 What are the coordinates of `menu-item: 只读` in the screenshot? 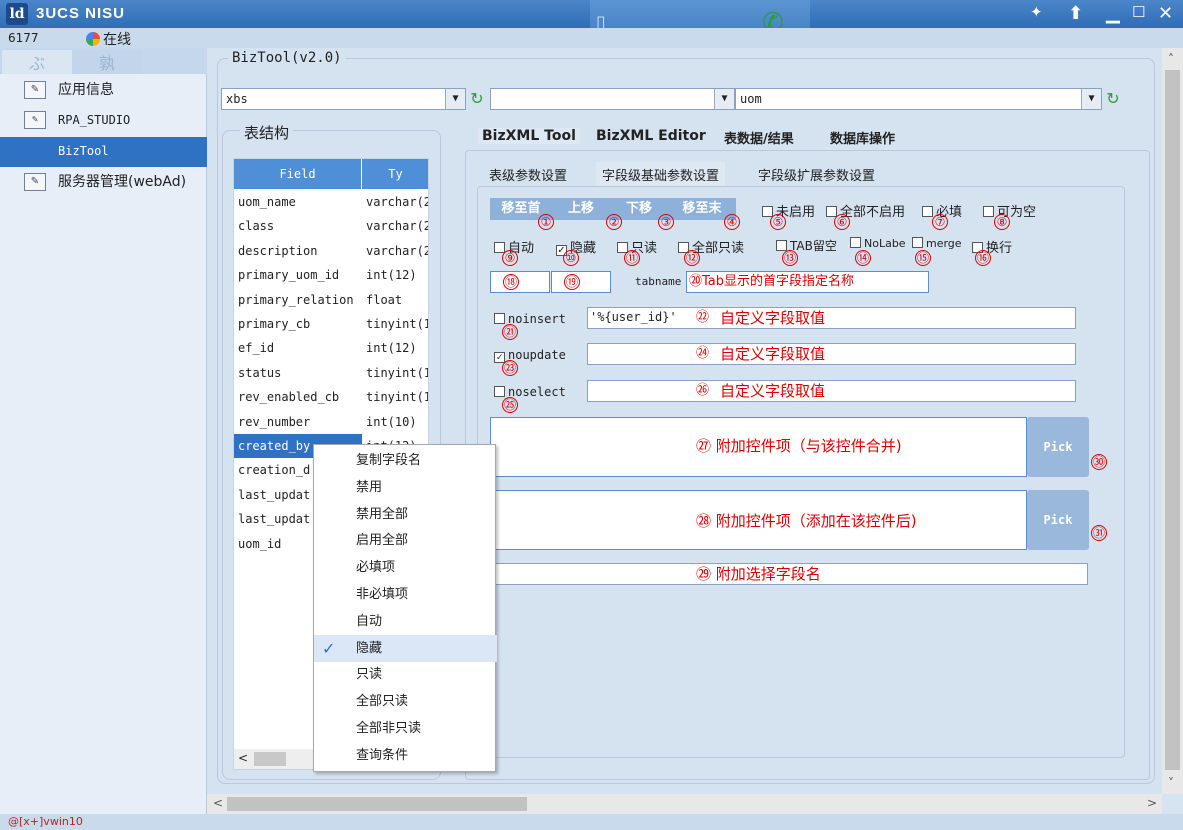 It's located at (405, 674).